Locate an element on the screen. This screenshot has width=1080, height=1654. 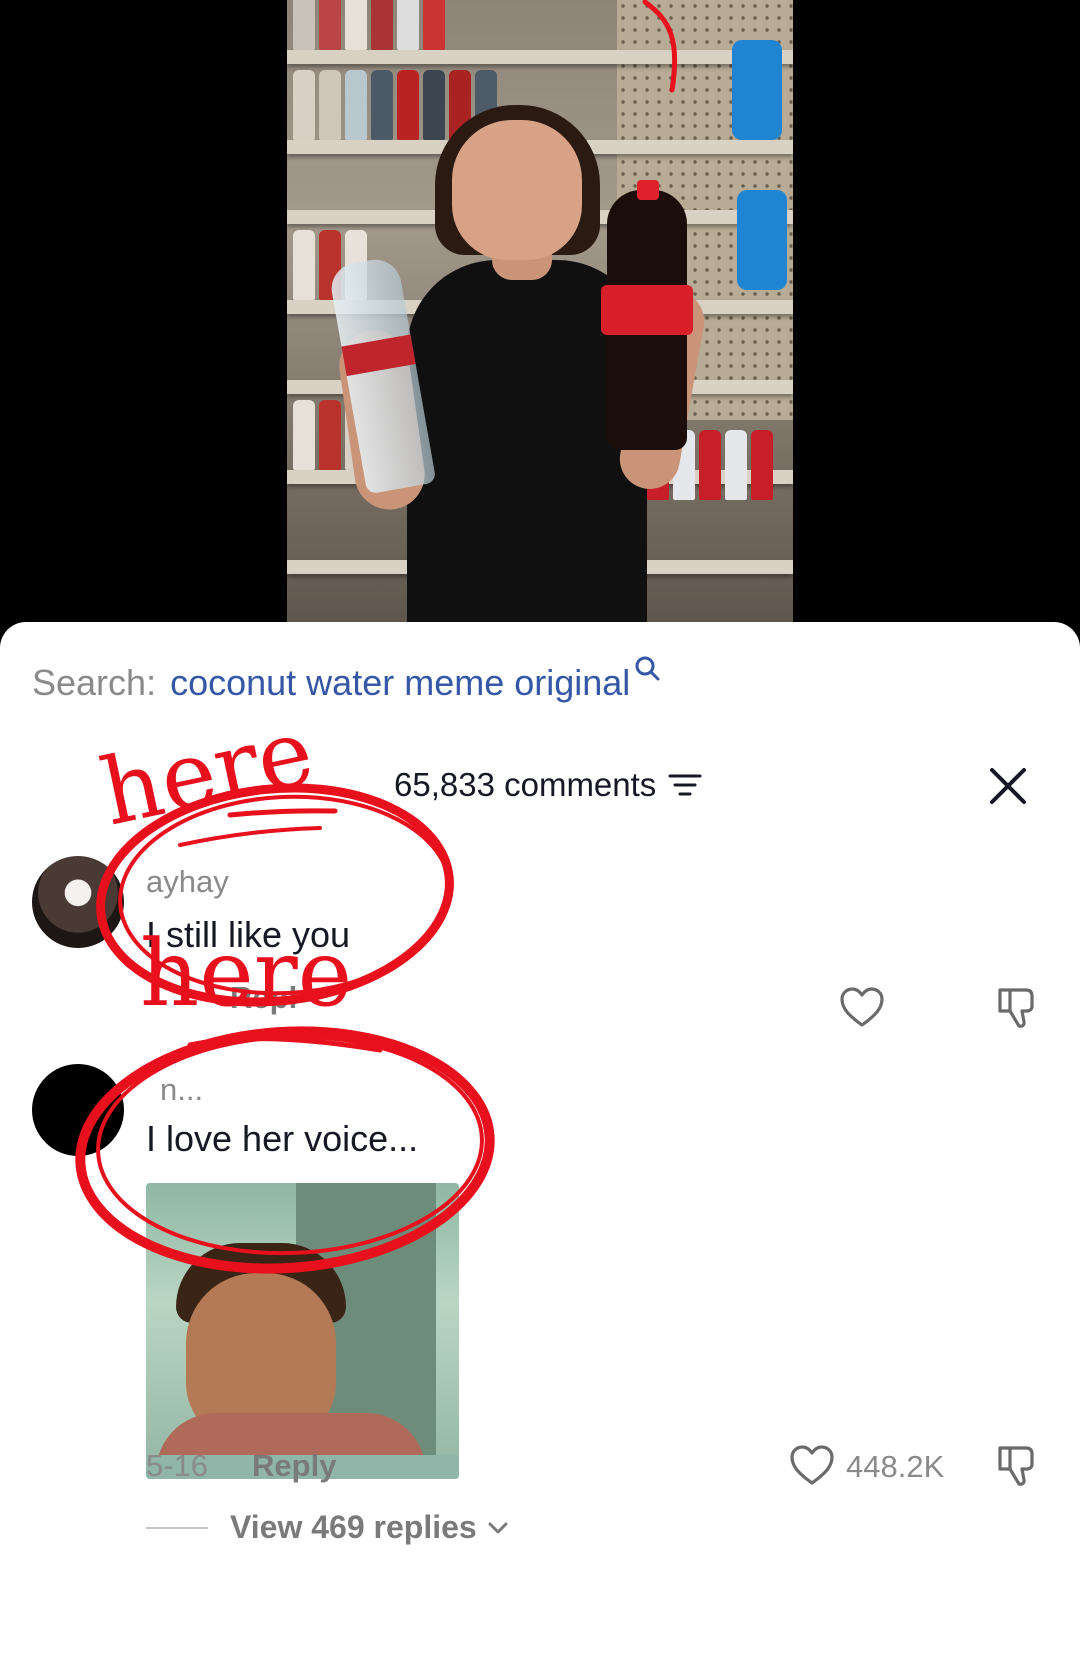
close-icon is located at coordinates (1008, 786).